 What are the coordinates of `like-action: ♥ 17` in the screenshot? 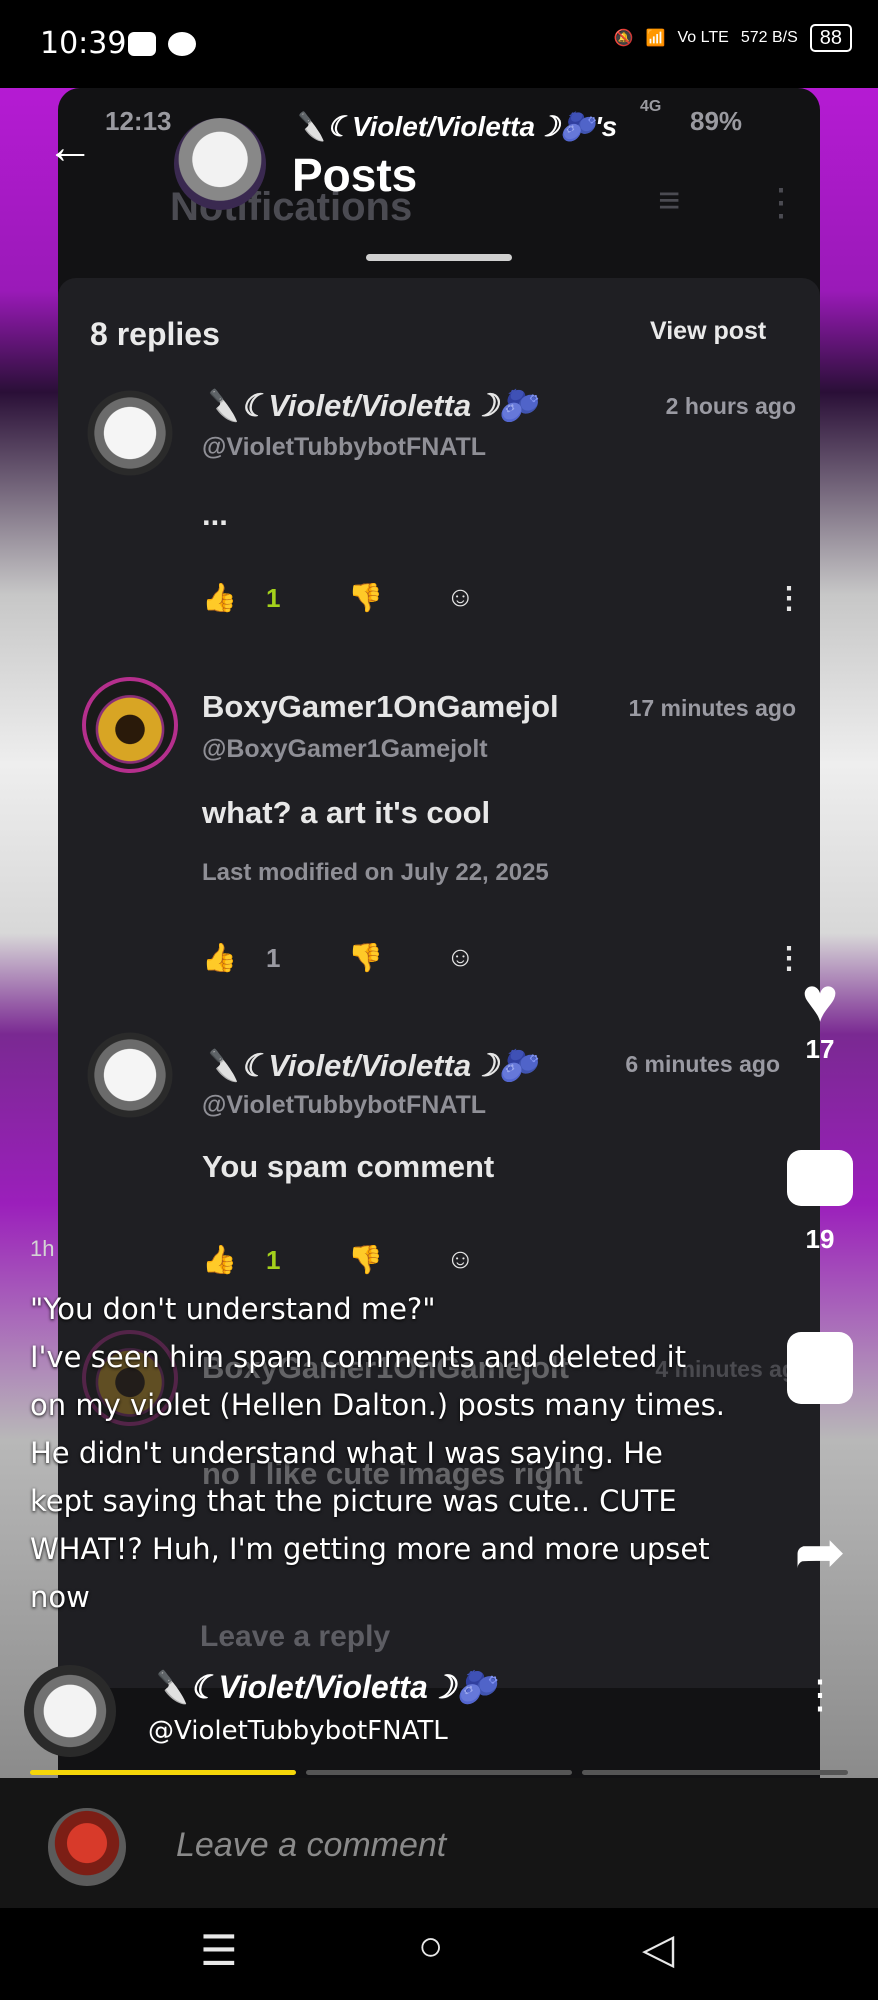 It's located at (820, 1016).